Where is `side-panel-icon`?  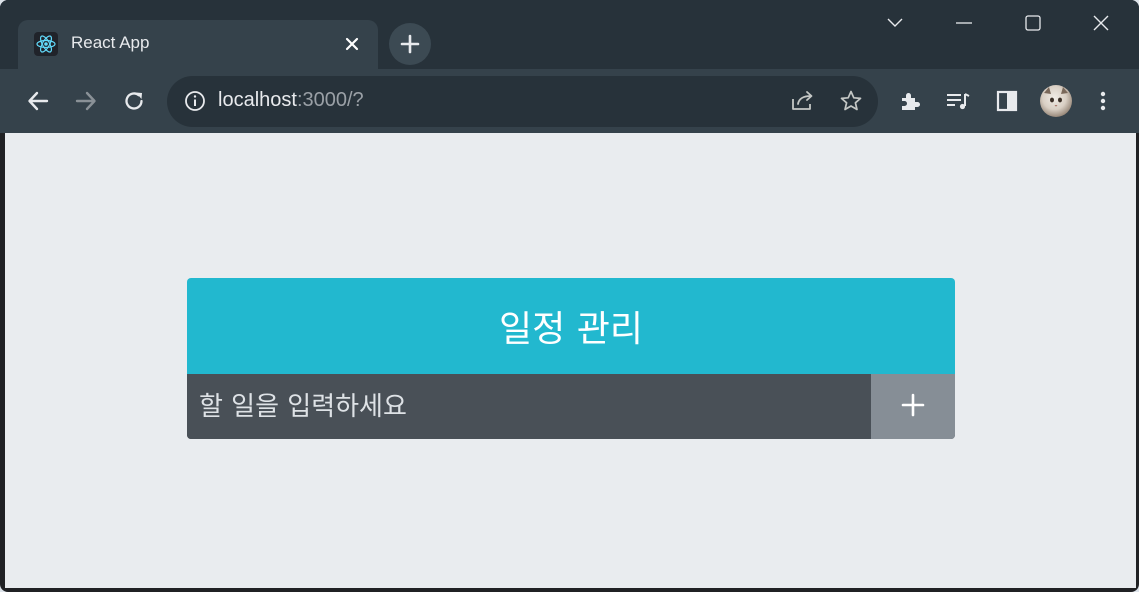
side-panel-icon is located at coordinates (1007, 101).